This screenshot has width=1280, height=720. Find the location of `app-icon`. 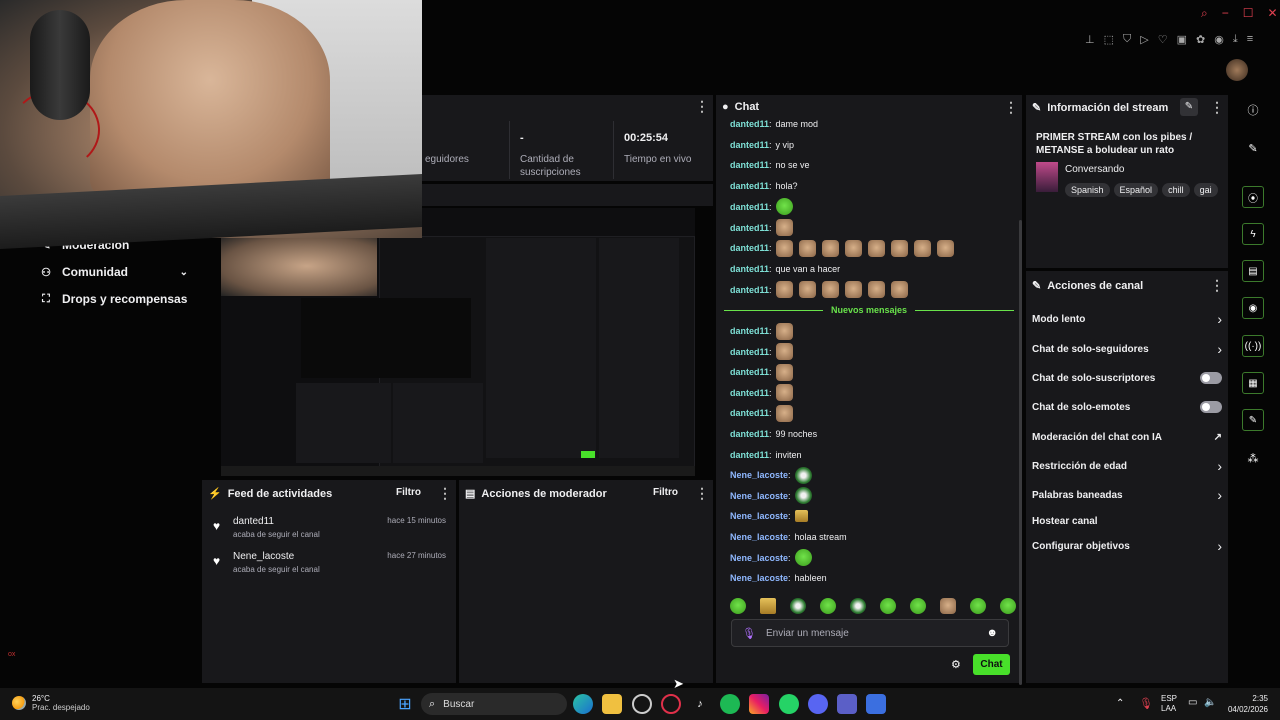

app-icon is located at coordinates (876, 704).